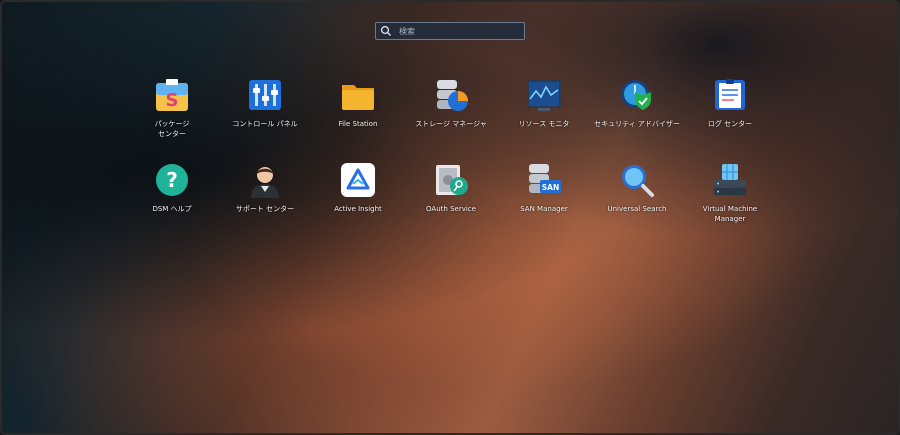  I want to click on app-oauth-service: OAuth Service, so click(451, 188).